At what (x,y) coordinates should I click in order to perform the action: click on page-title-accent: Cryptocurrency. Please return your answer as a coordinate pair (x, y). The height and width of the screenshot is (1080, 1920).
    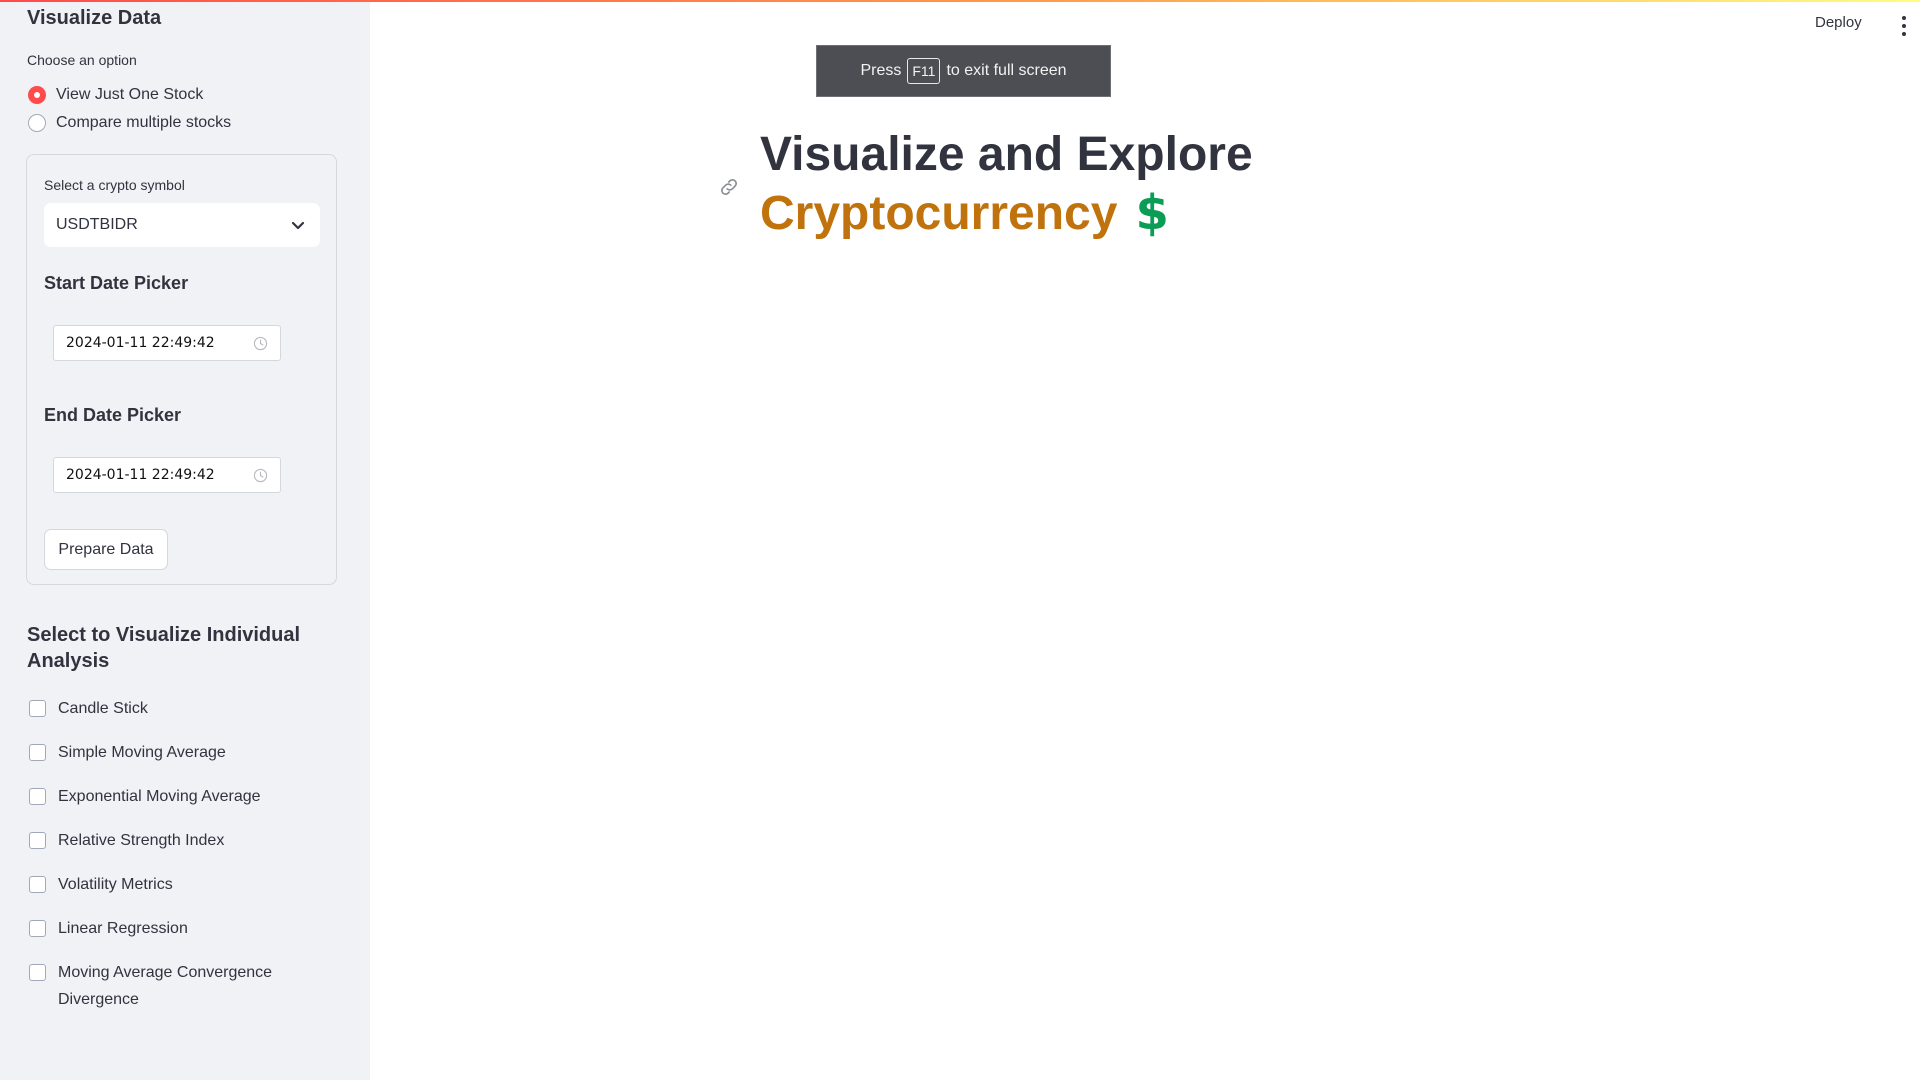
    Looking at the image, I should click on (939, 213).